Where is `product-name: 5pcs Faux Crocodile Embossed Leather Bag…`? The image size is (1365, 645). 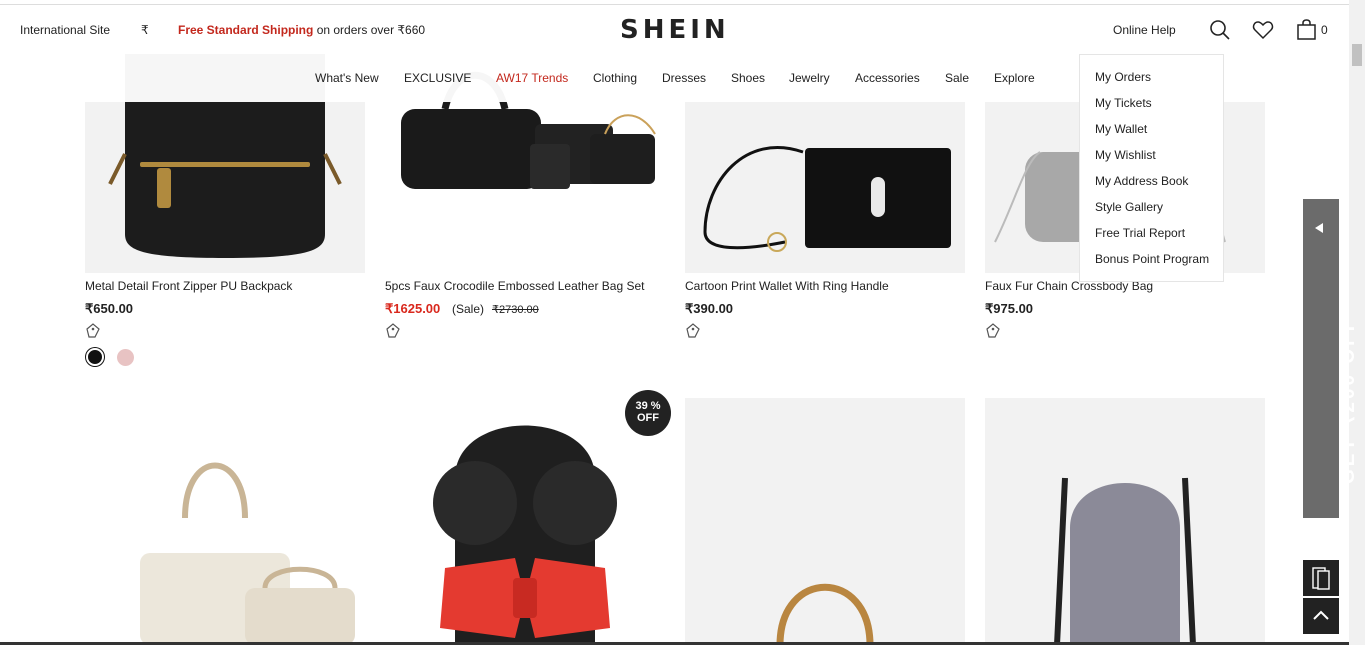 product-name: 5pcs Faux Crocodile Embossed Leather Bag… is located at coordinates (514, 286).